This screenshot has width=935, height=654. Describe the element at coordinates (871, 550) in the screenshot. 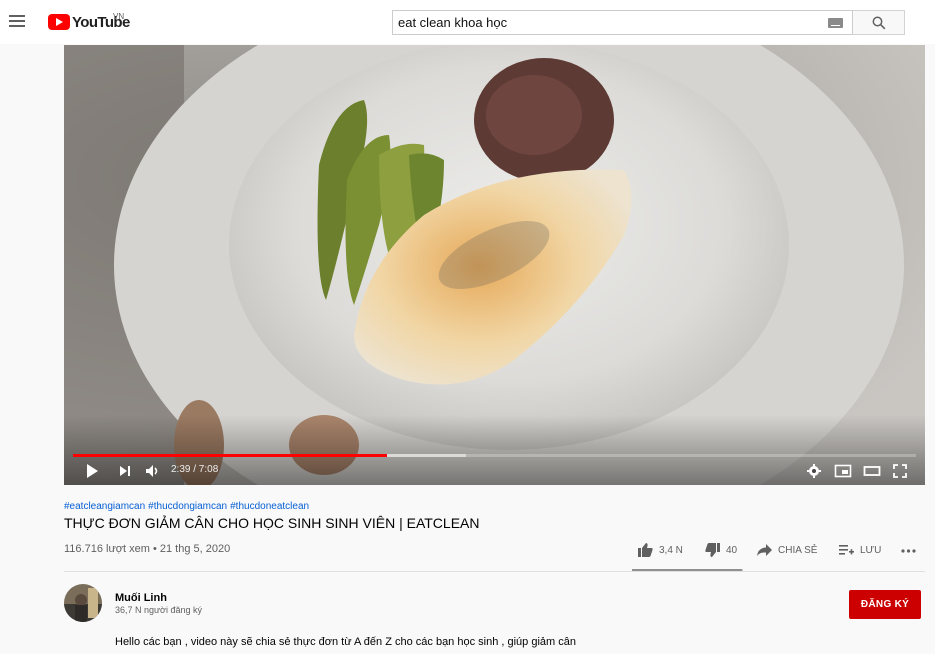

I see `save-label: LƯU` at that location.